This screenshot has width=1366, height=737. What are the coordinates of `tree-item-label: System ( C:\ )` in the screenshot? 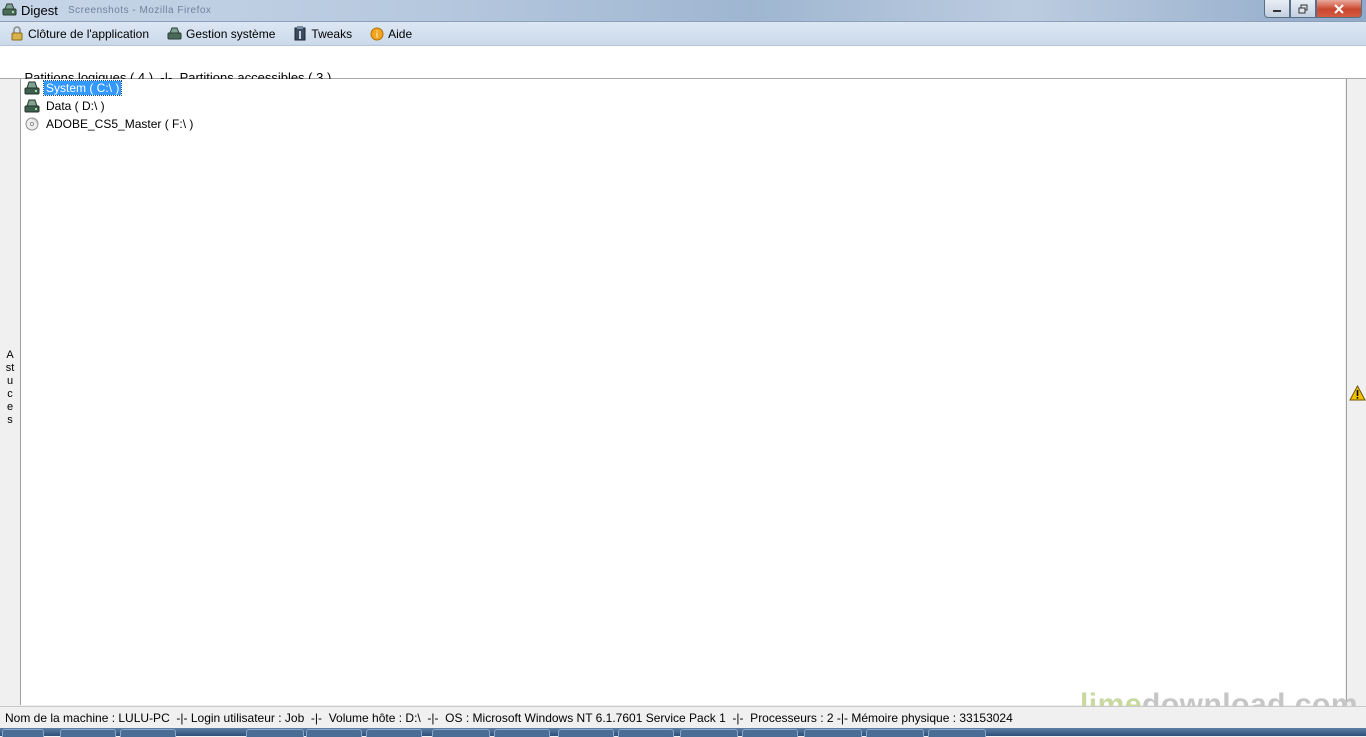 It's located at (82, 88).